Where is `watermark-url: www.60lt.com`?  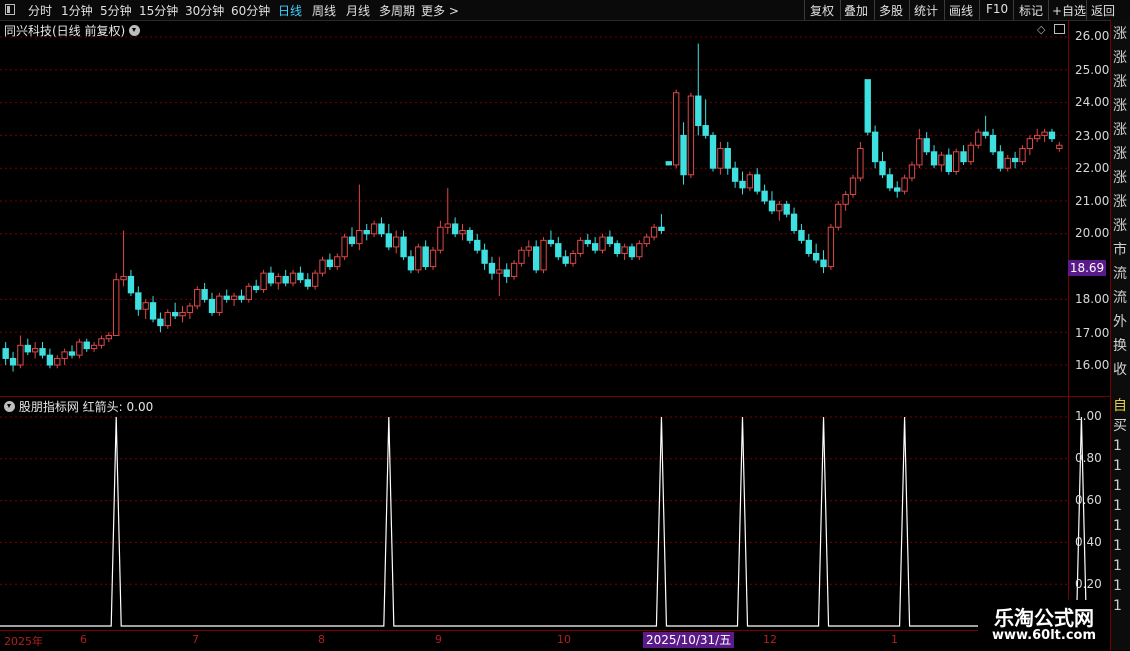 watermark-url: www.60lt.com is located at coordinates (1044, 635).